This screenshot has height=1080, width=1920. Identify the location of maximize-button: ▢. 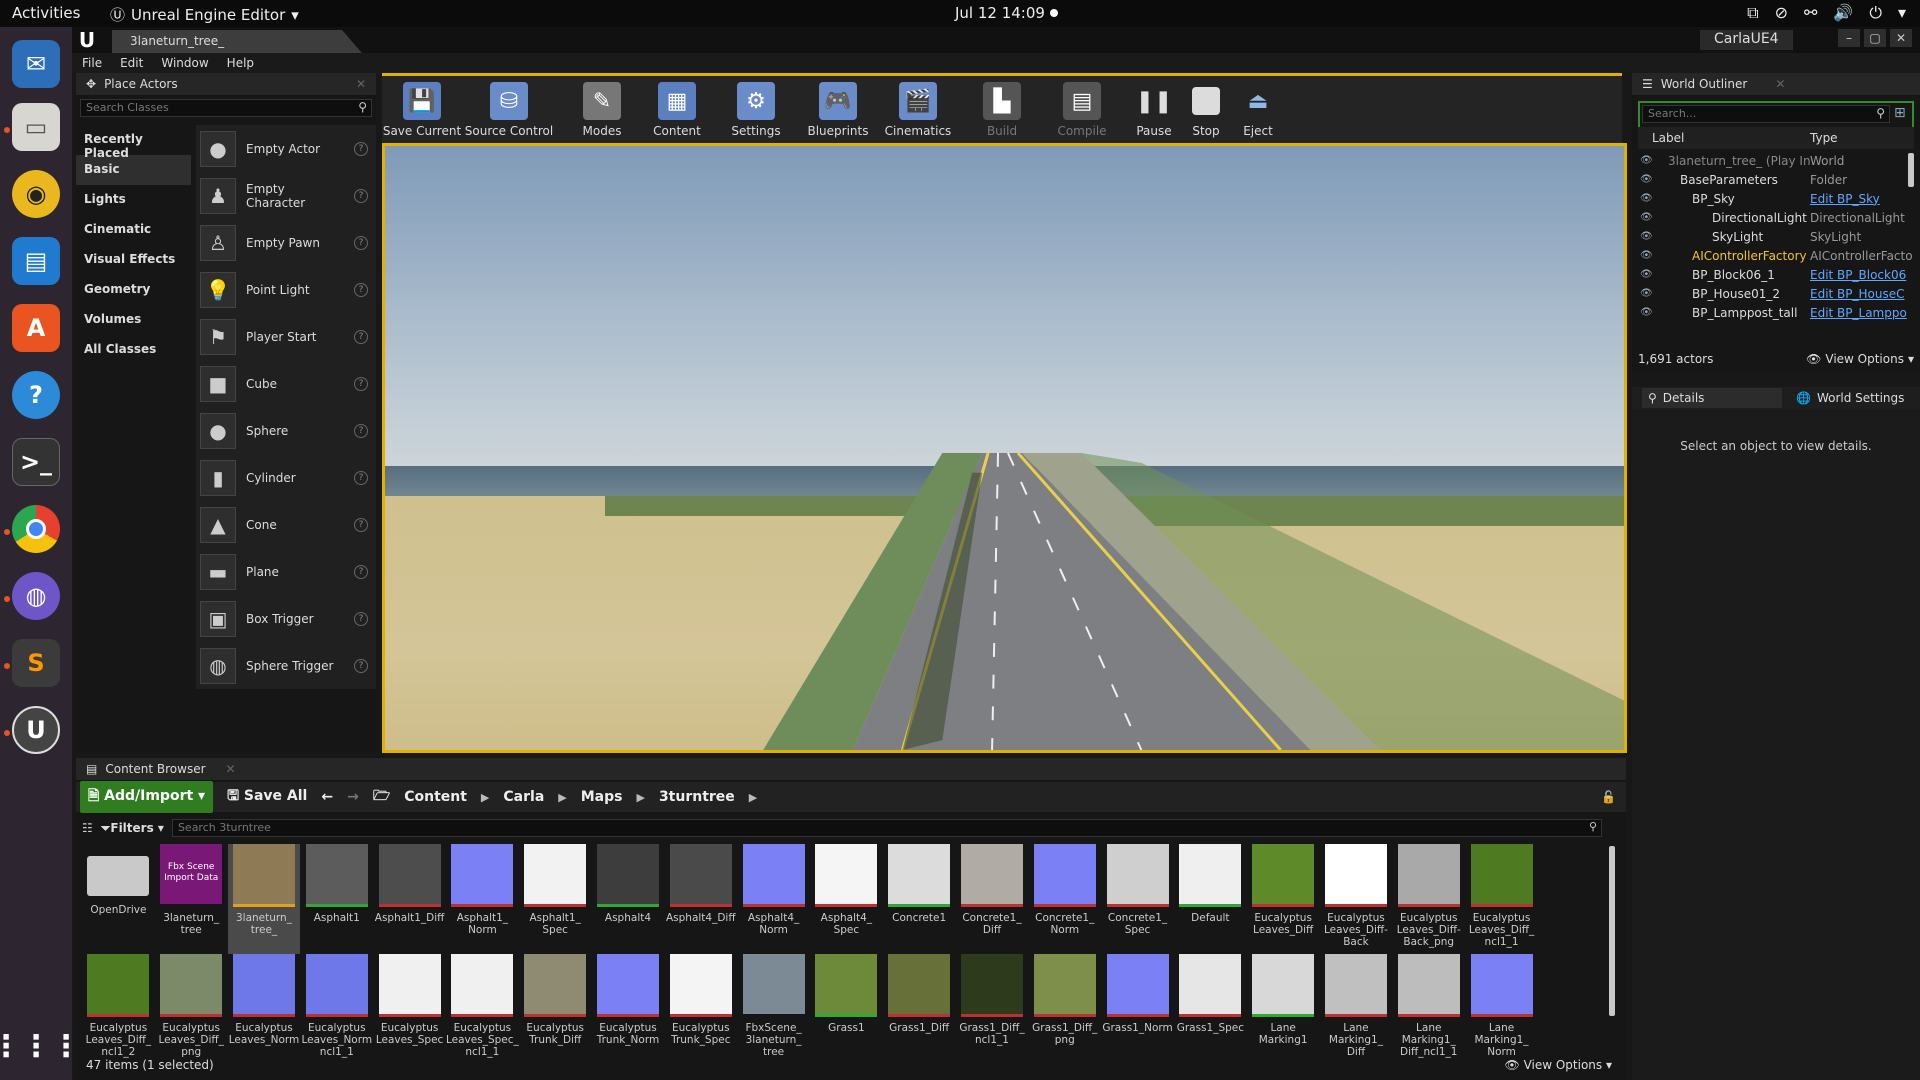
(1875, 38).